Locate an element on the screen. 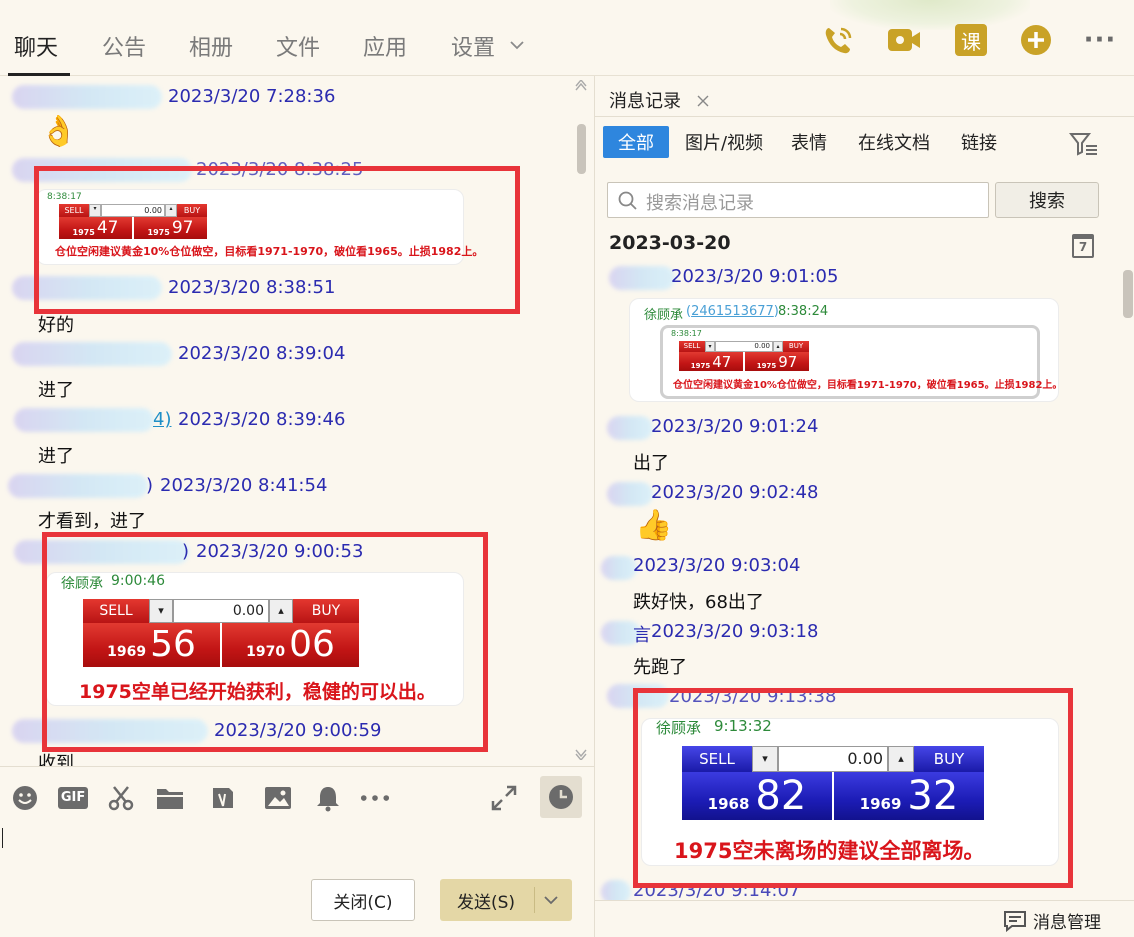 This screenshot has height=937, width=1134. gif-label: GIF is located at coordinates (73, 798).